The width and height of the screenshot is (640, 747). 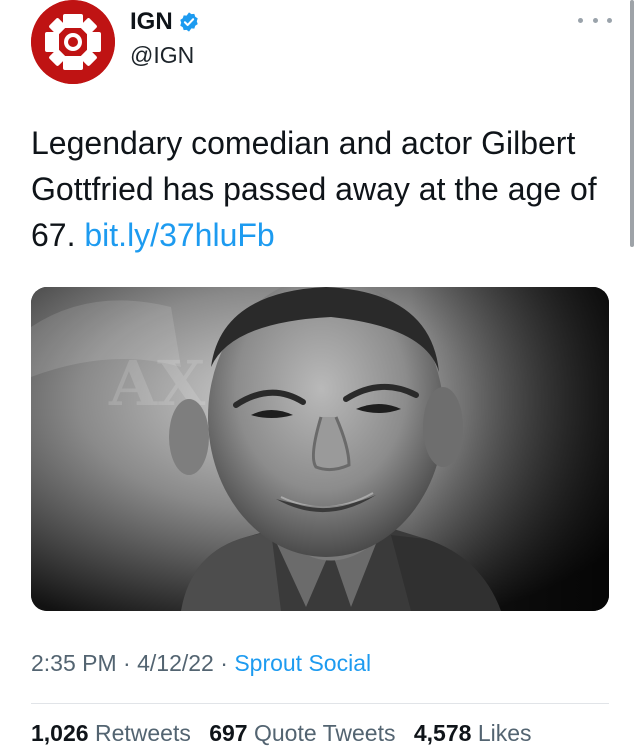 What do you see at coordinates (228, 733) in the screenshot?
I see `quote-tweets-count: 697` at bounding box center [228, 733].